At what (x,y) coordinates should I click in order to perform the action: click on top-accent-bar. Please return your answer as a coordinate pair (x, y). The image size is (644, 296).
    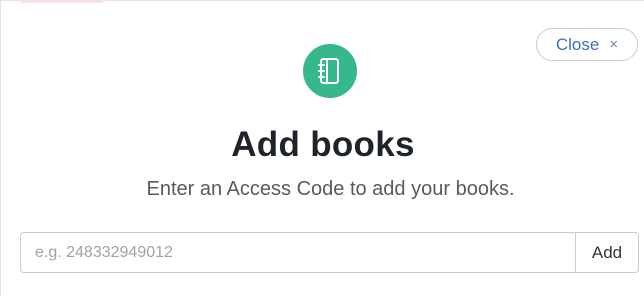
    Looking at the image, I should click on (62, 2).